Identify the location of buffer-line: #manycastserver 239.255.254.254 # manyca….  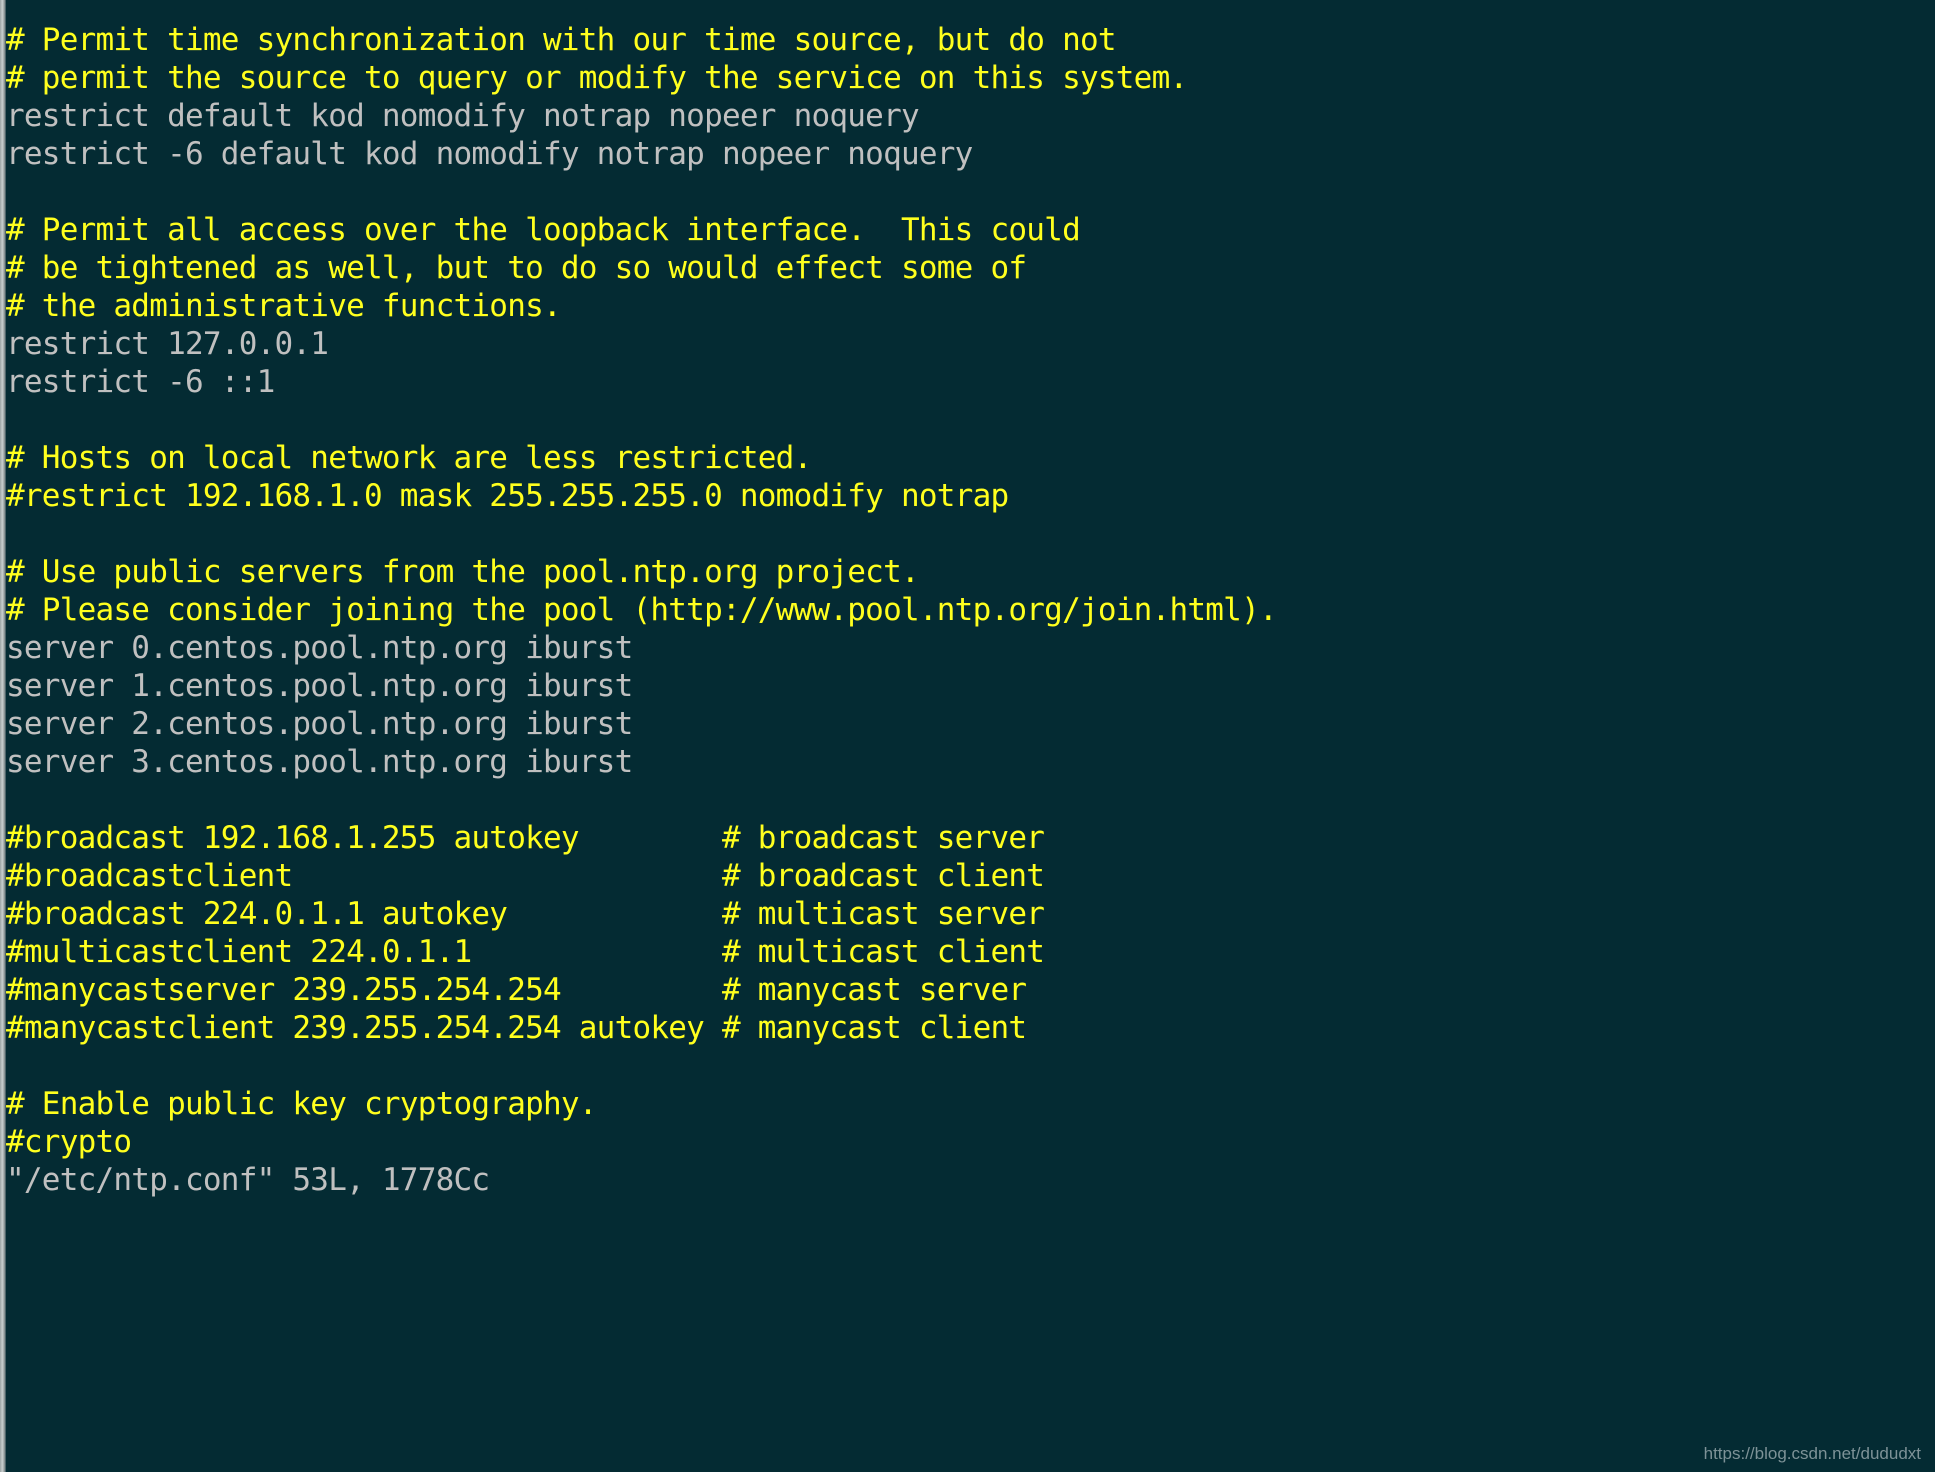
(516, 990).